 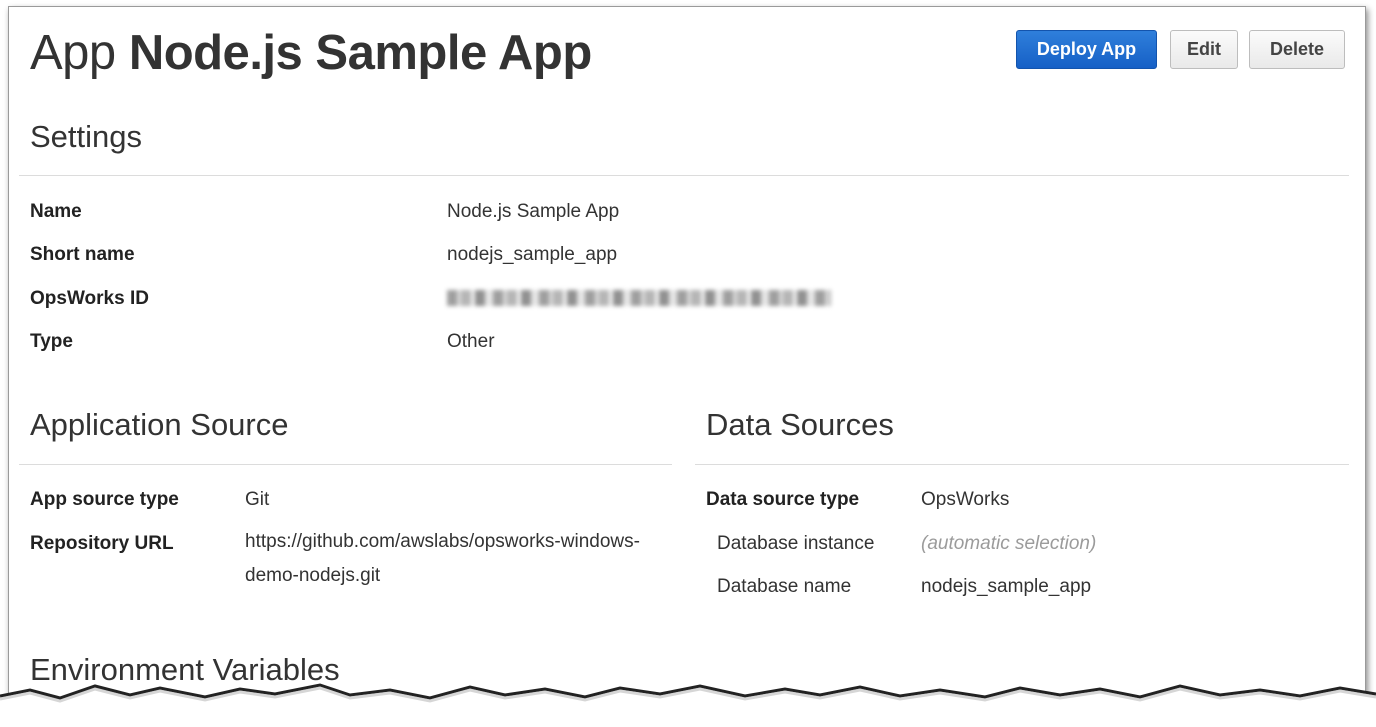 What do you see at coordinates (784, 586) in the screenshot?
I see `database-name-label: Database name` at bounding box center [784, 586].